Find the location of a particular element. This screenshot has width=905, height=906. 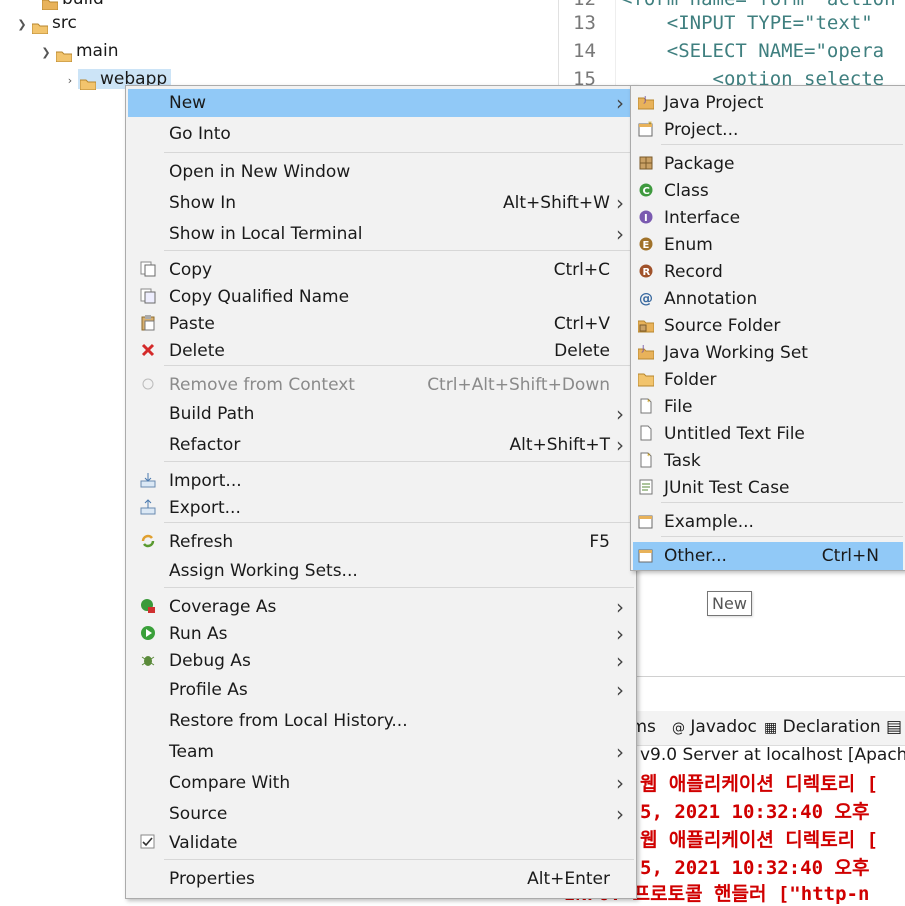

new-item-other: Other... Ctrl+N is located at coordinates (768, 556).